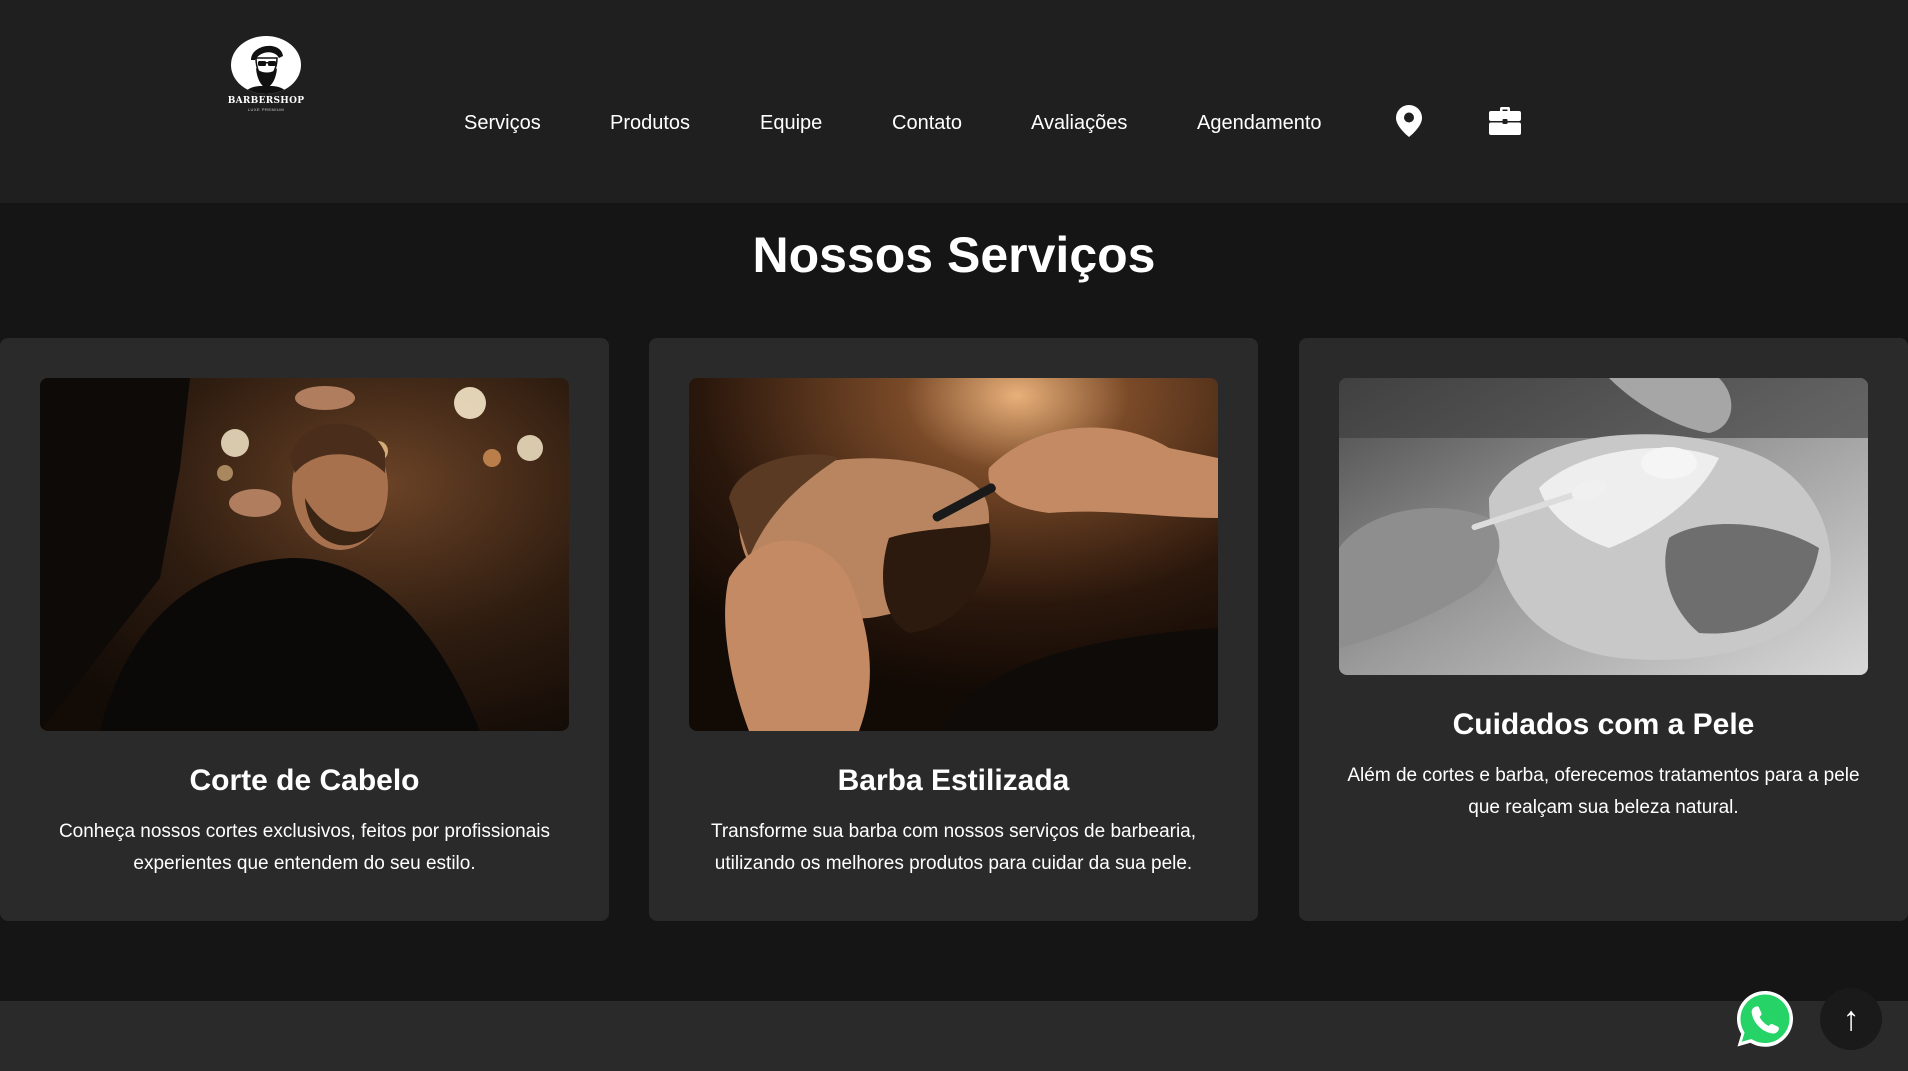 The width and height of the screenshot is (1908, 1071). What do you see at coordinates (927, 123) in the screenshot?
I see `nav-link-contato: Contato` at bounding box center [927, 123].